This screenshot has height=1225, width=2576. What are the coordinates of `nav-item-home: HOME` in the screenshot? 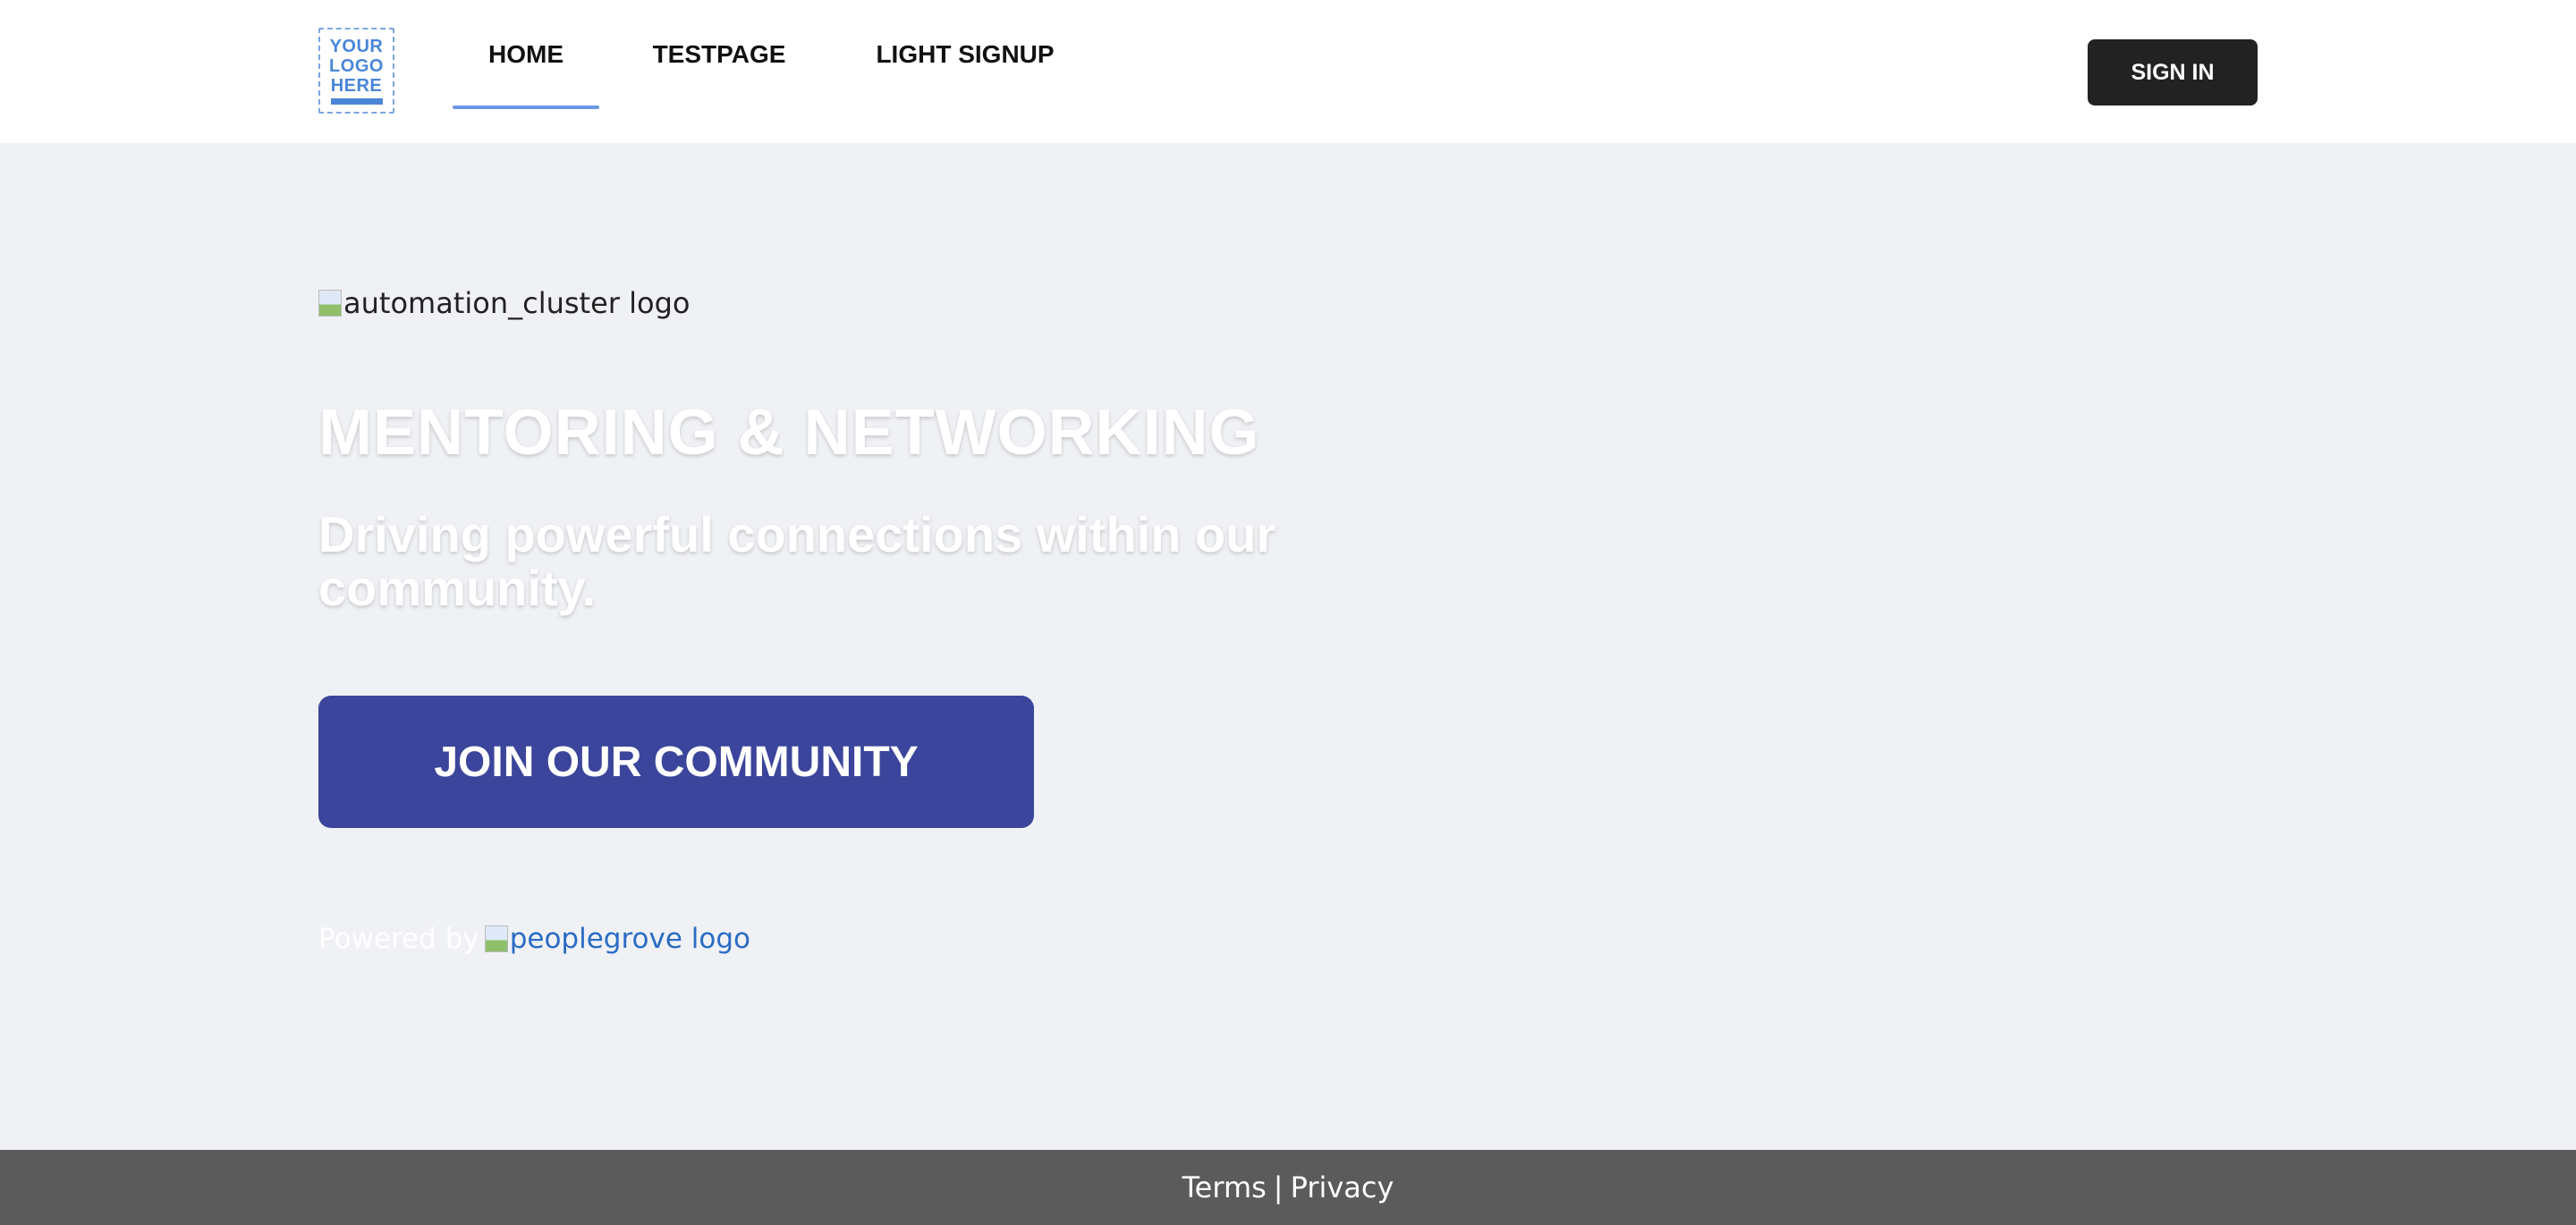 It's located at (526, 55).